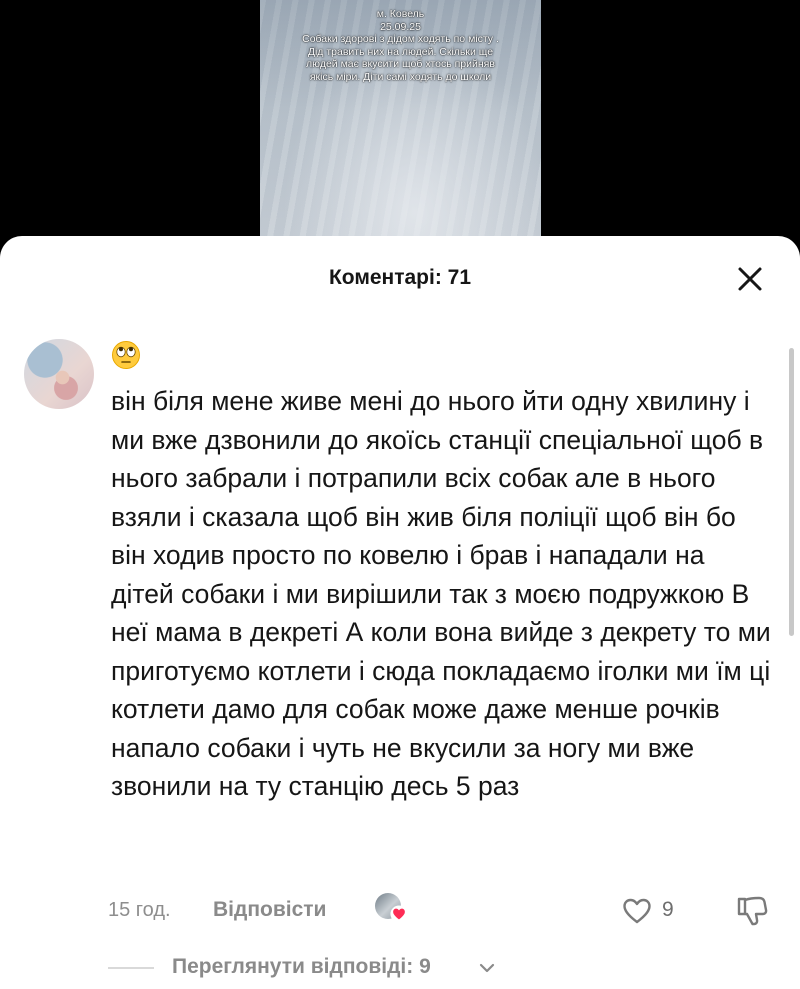 This screenshot has height=989, width=800. What do you see at coordinates (400, 64) in the screenshot?
I see `caption-line: людей має вкусити щоб хтось прийняв` at bounding box center [400, 64].